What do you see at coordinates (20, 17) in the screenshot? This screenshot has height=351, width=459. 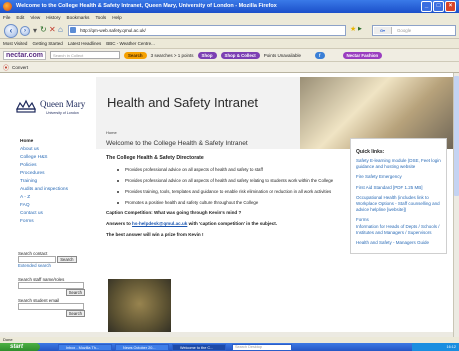 I see `menu-edit: Edit` at bounding box center [20, 17].